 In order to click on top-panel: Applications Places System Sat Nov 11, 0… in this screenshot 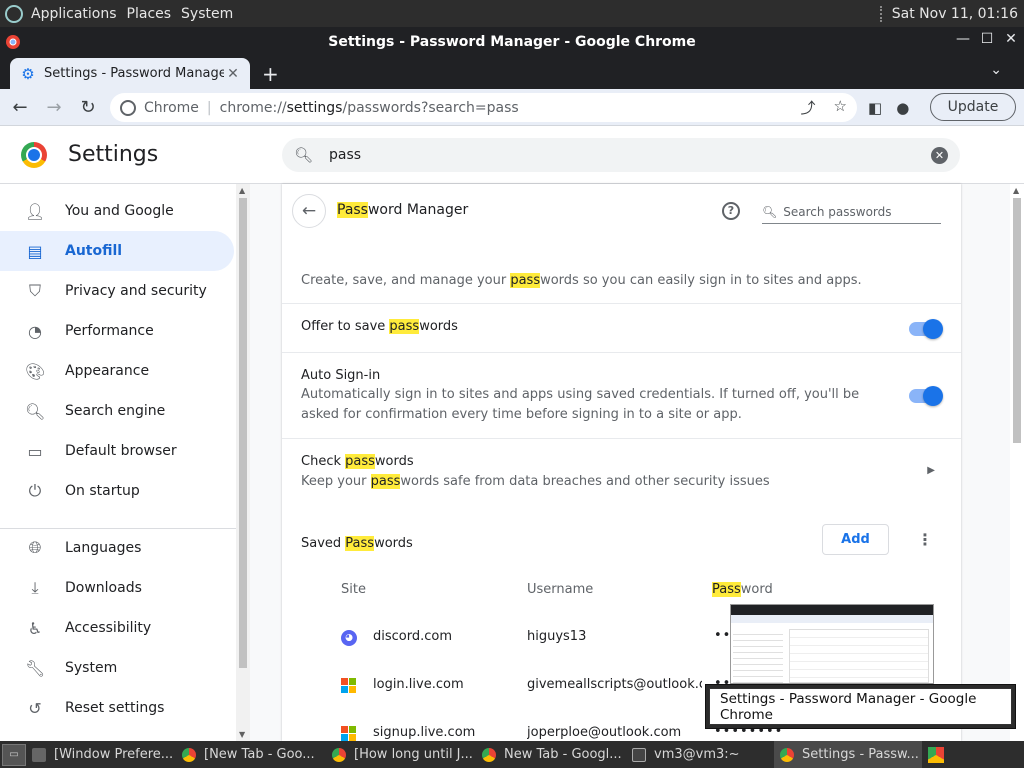, I will do `click(512, 13)`.